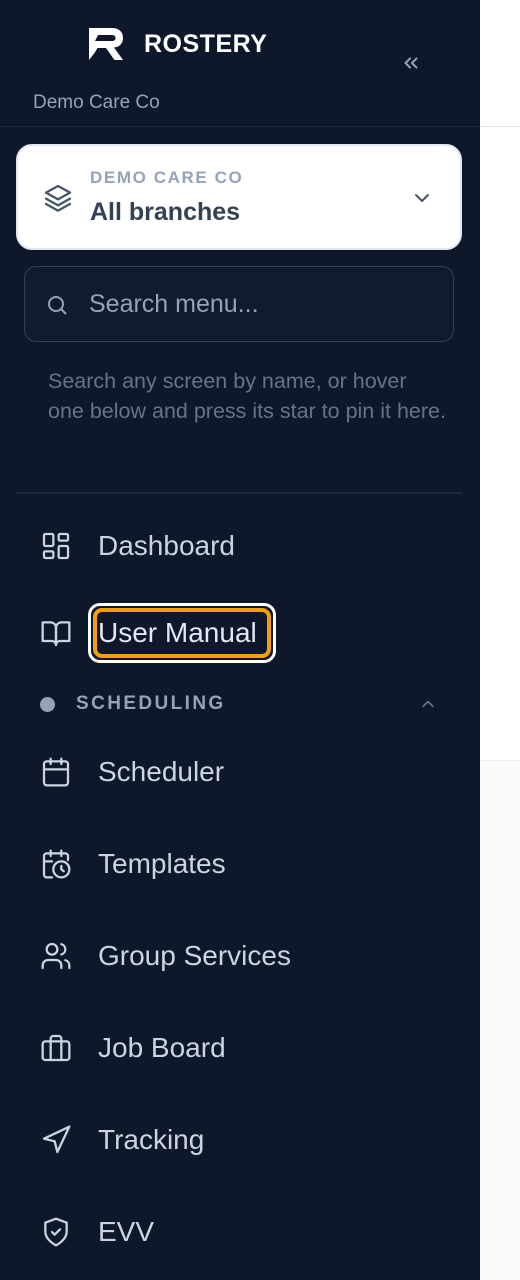 The height and width of the screenshot is (1280, 520). Describe the element at coordinates (239, 705) in the screenshot. I see `section-header-scheduling: SCHEDULING` at that location.